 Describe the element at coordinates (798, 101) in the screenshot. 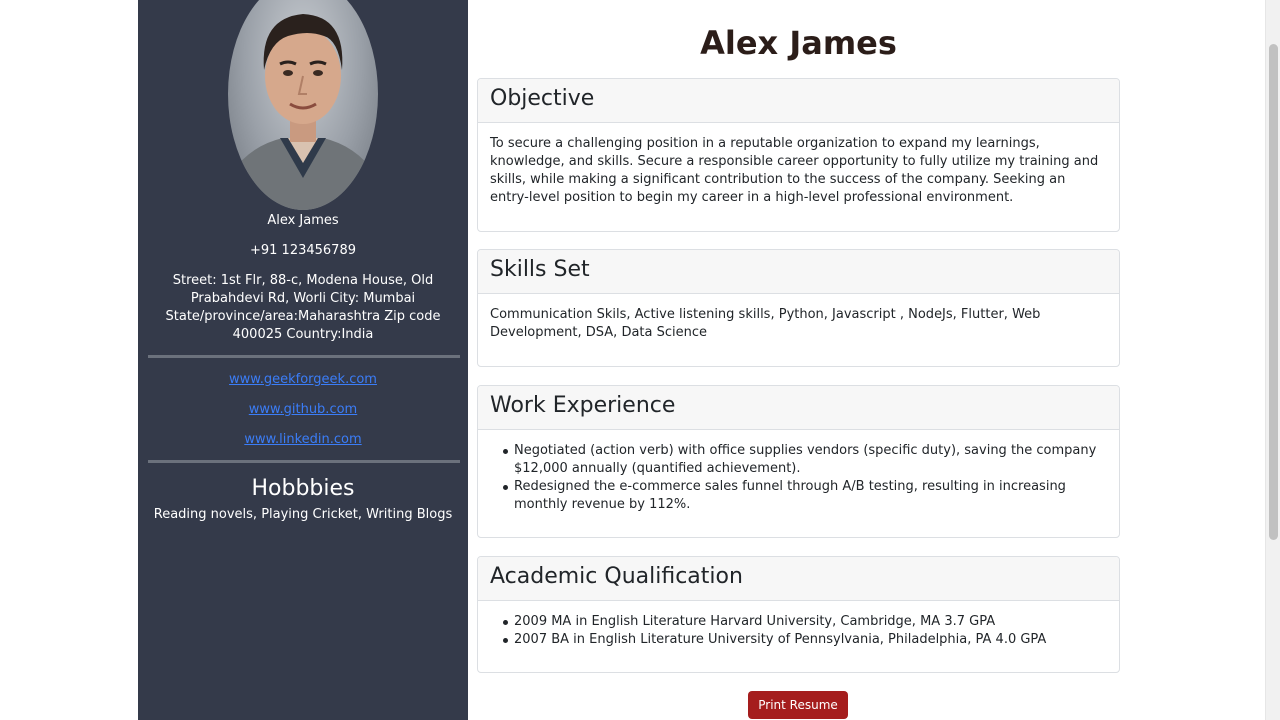

I see `objective-heading: Objective` at that location.